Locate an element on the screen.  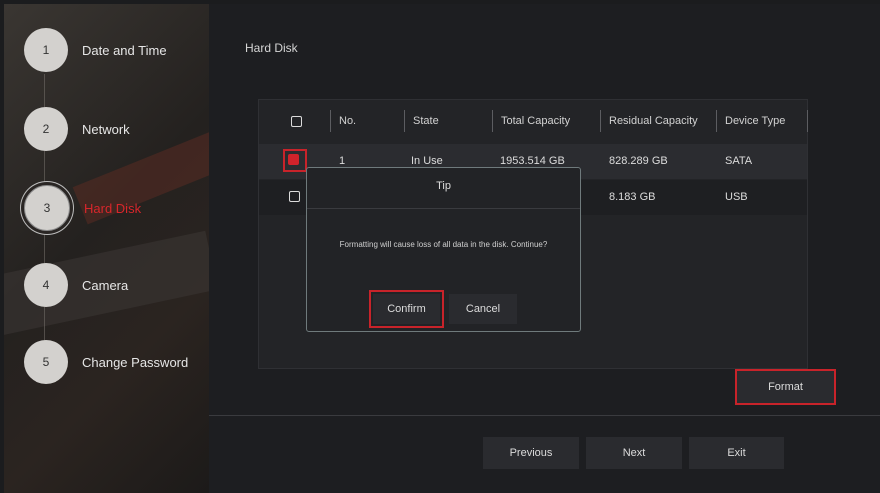
step-network: 2 Network is located at coordinates (67, 129).